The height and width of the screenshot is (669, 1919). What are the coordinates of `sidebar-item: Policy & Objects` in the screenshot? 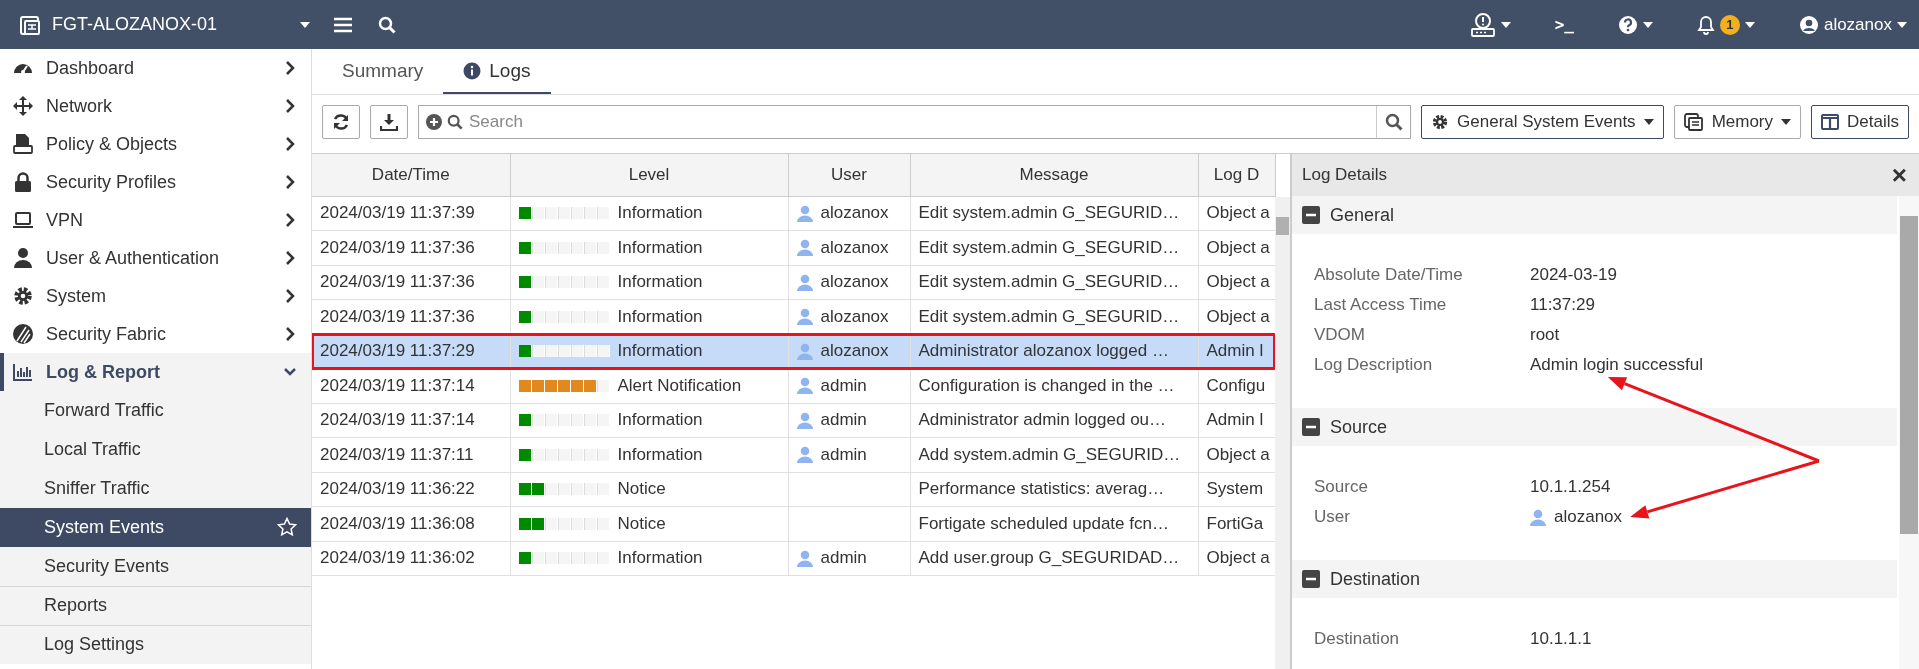 It's located at (155, 144).